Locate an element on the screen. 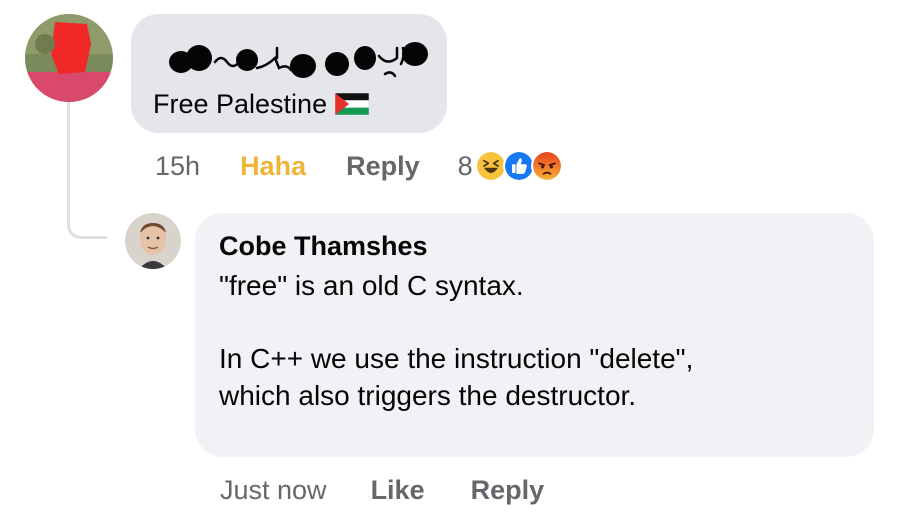 The width and height of the screenshot is (900, 521). comment-author-name: Cobe Thamshes is located at coordinates (535, 246).